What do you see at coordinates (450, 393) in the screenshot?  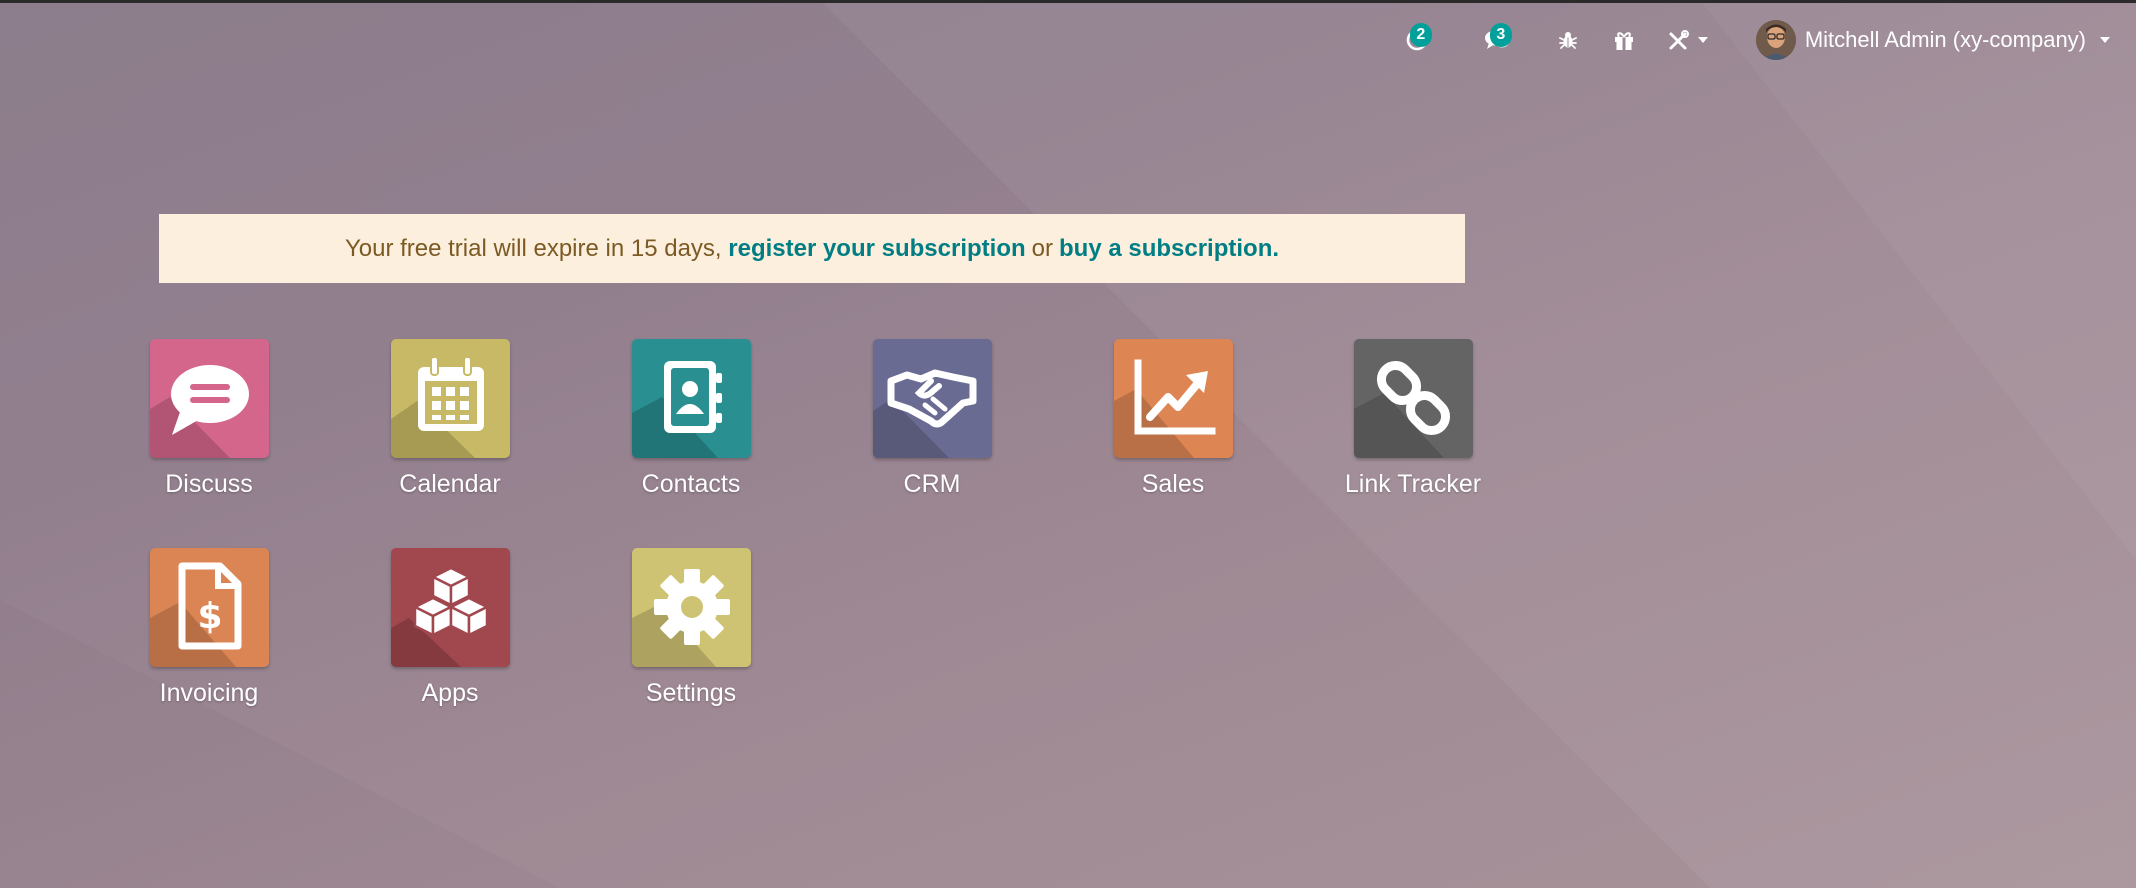 I see `calendar-icon` at bounding box center [450, 393].